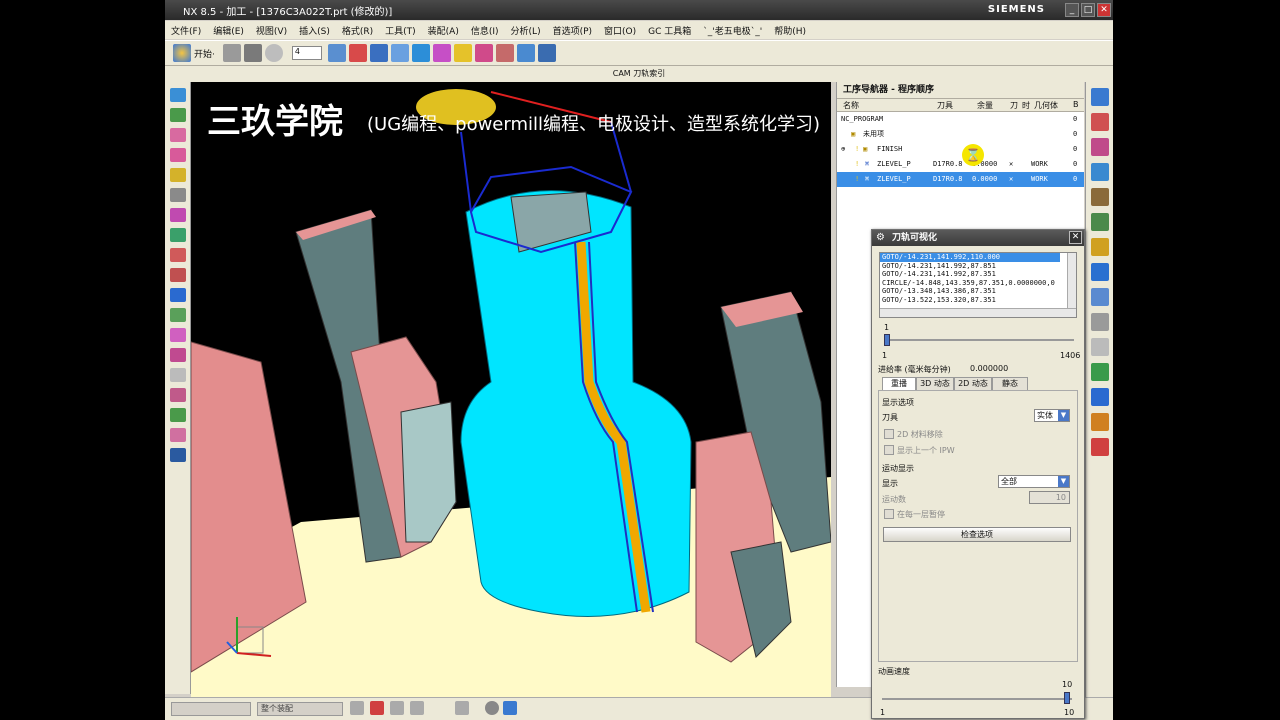  Describe the element at coordinates (1100, 422) in the screenshot. I see `manufacturing-wizard-icon` at that location.